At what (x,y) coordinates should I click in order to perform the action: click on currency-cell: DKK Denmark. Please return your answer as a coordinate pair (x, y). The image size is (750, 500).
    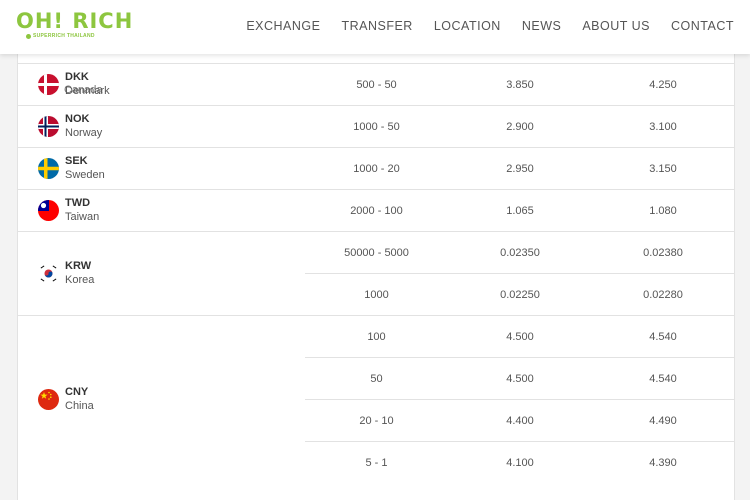
    Looking at the image, I should click on (161, 84).